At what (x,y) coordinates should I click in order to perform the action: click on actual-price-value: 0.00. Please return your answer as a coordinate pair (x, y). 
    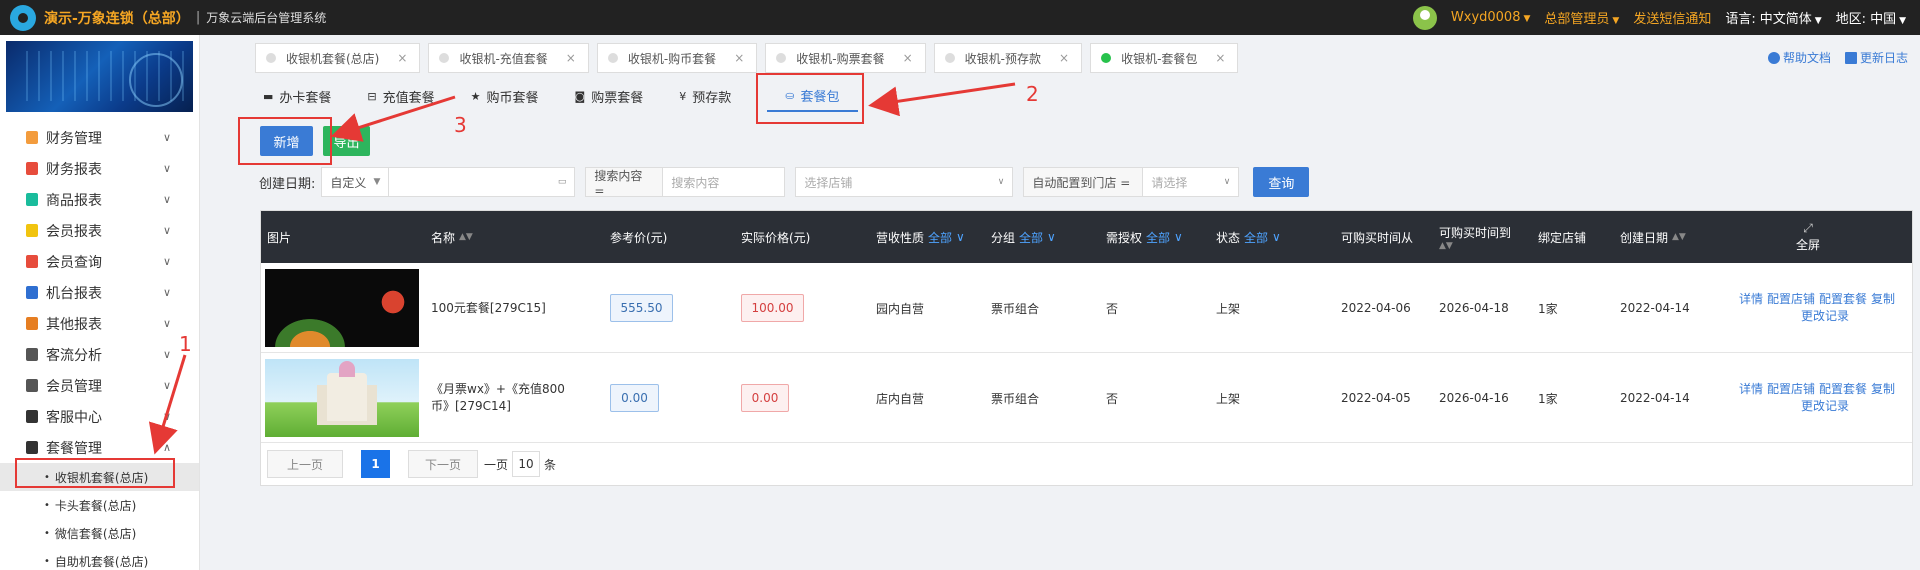
    Looking at the image, I should click on (765, 398).